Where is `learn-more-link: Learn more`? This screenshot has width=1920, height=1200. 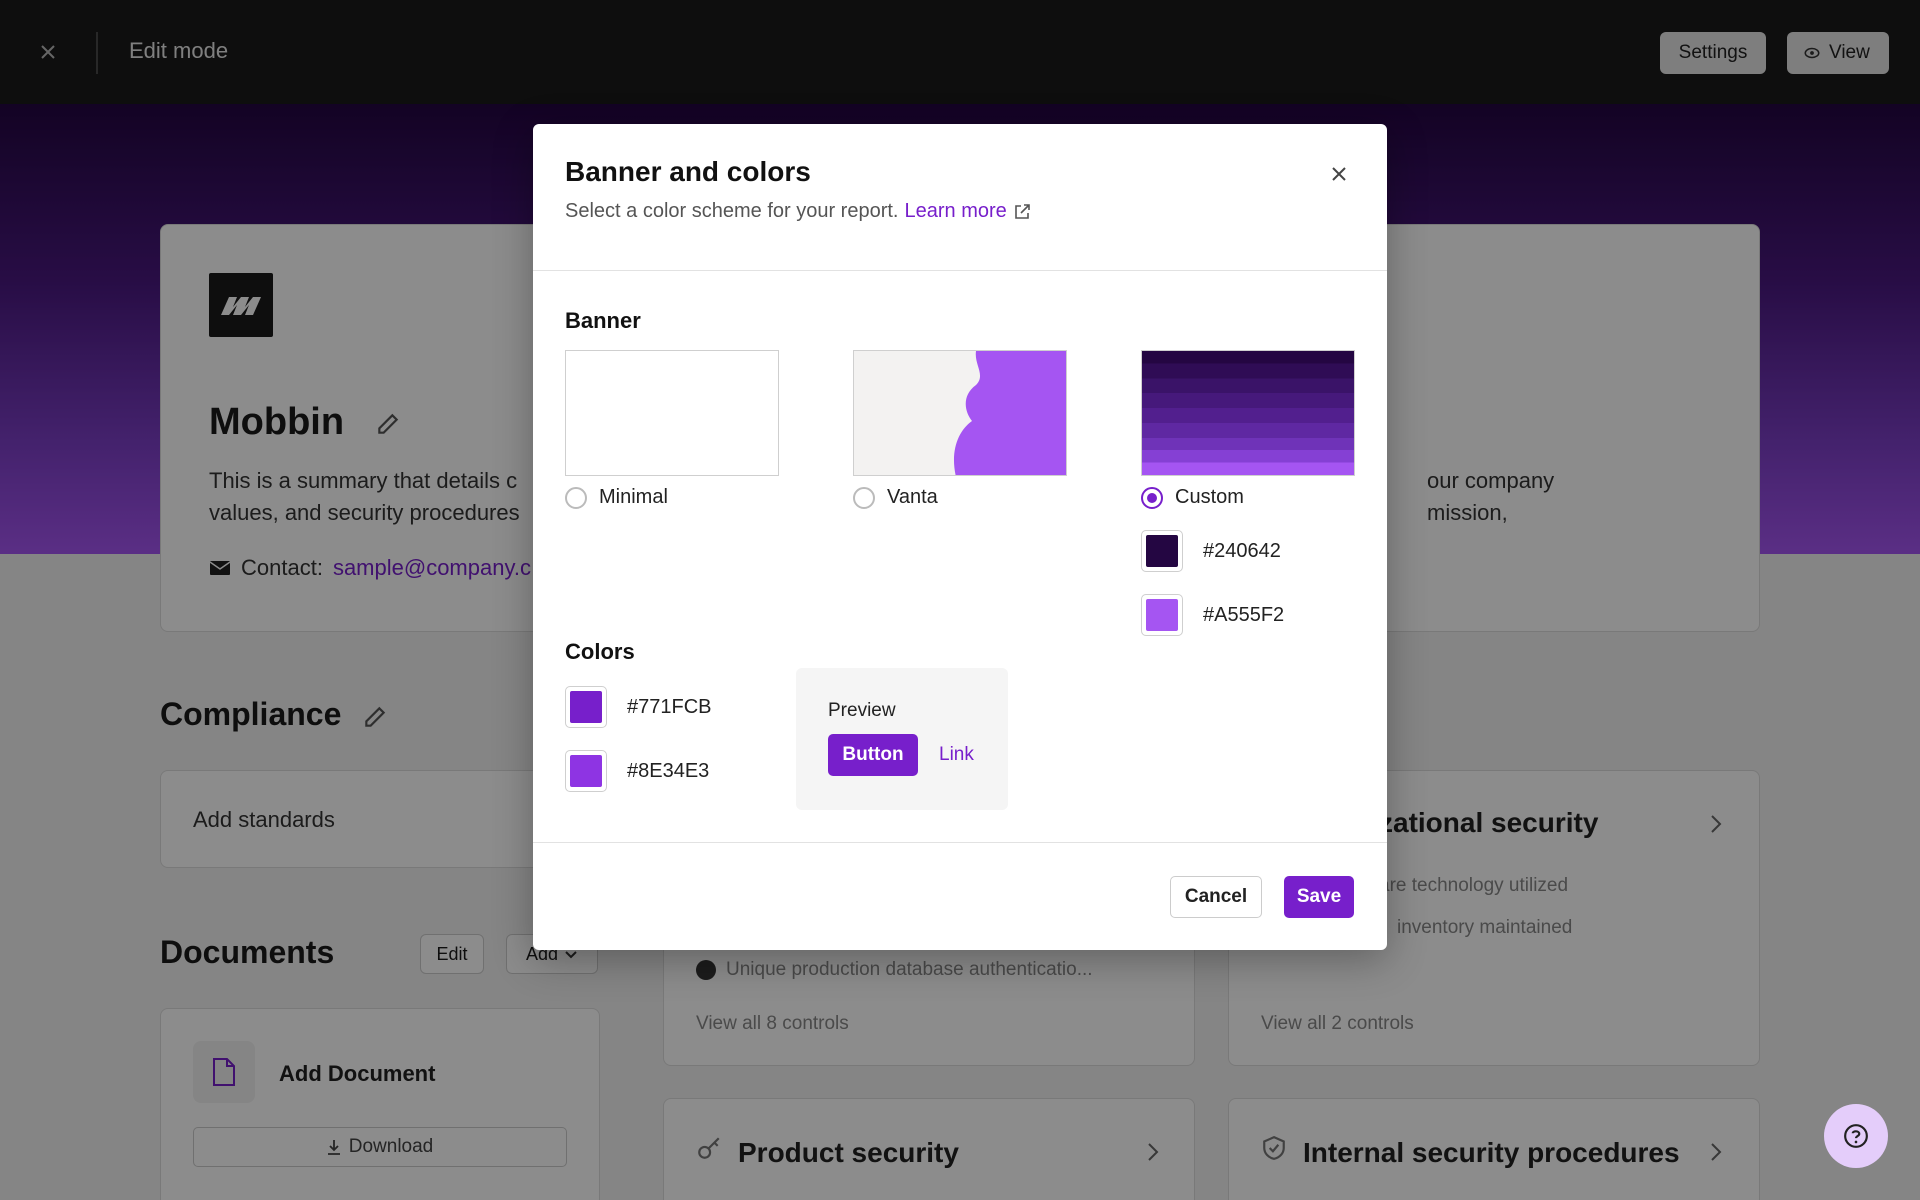 learn-more-link: Learn more is located at coordinates (955, 211).